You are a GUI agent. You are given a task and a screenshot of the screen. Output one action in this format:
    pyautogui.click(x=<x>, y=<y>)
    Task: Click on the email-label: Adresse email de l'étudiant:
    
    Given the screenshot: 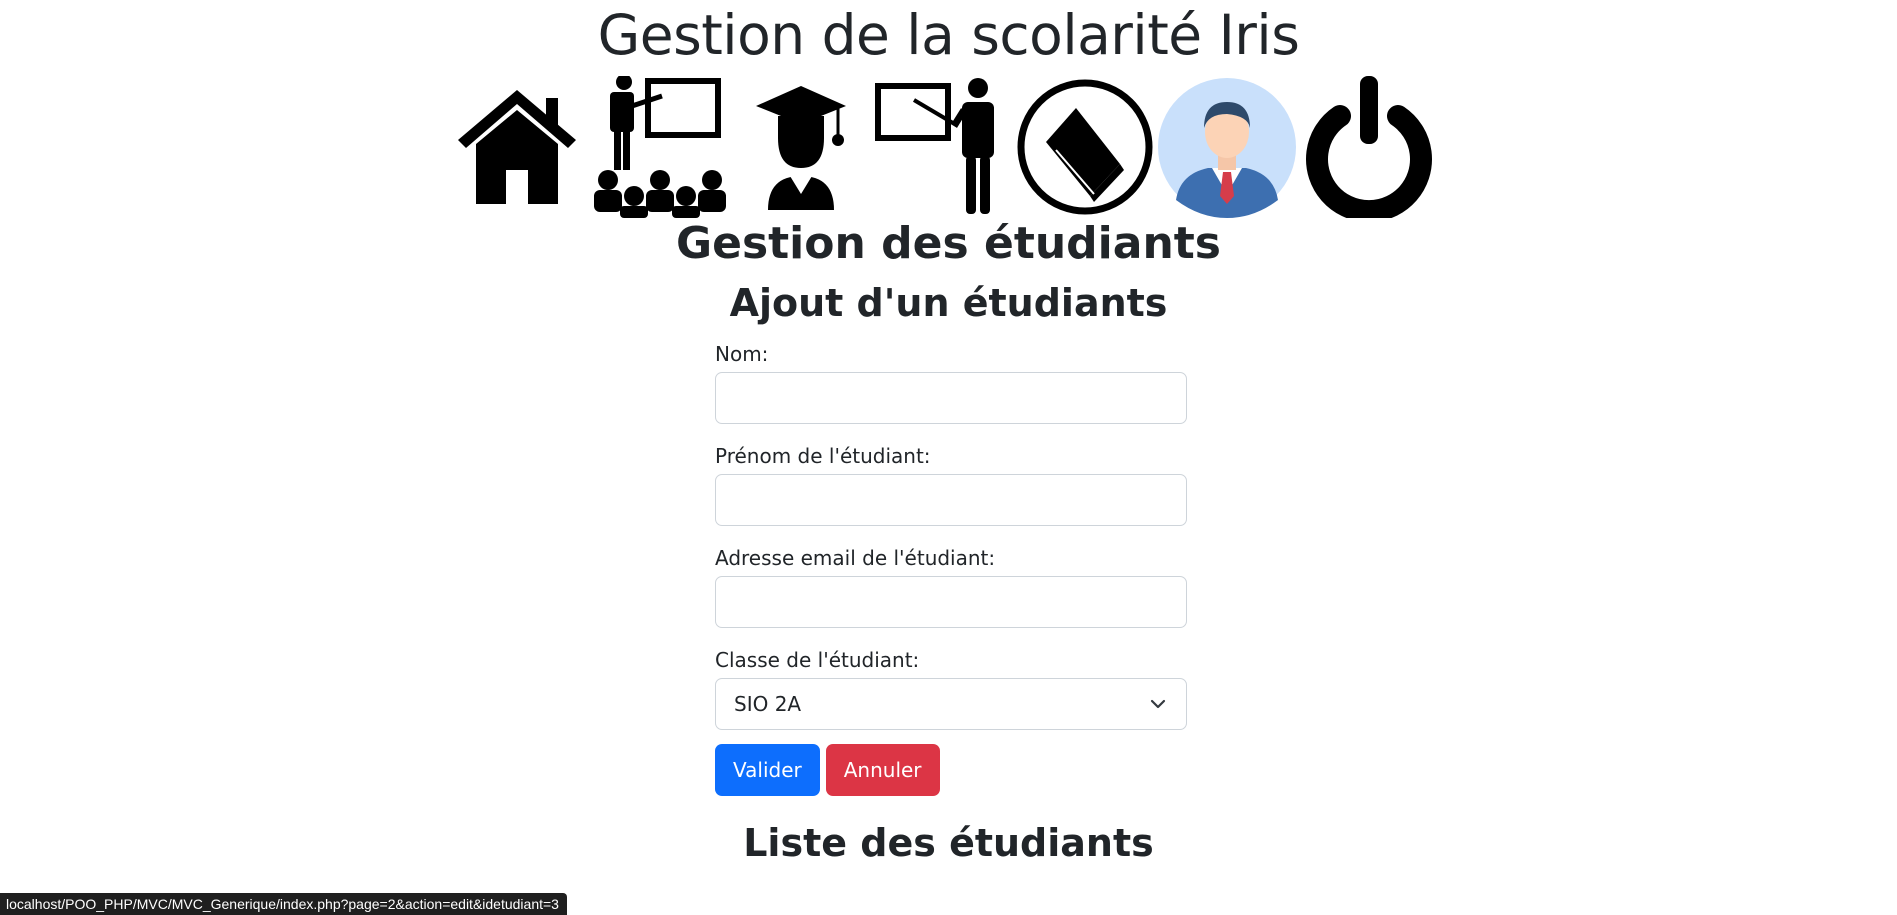 What is the action you would take?
    pyautogui.click(x=855, y=558)
    